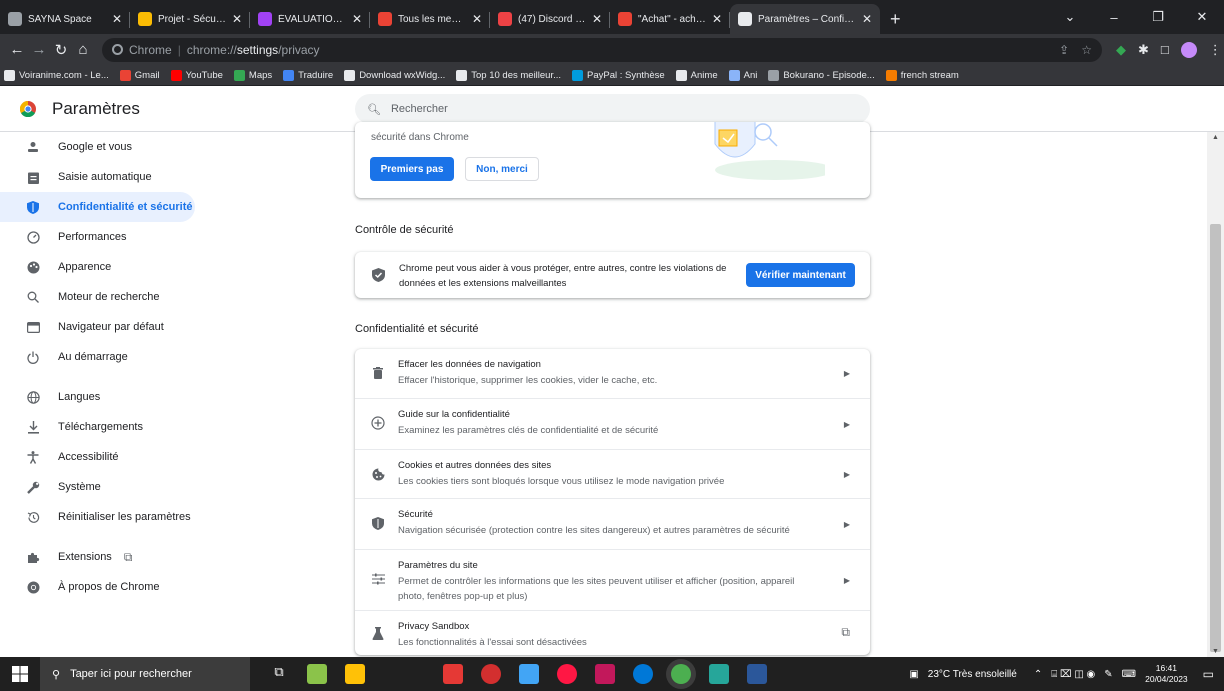 Image resolution: width=1224 pixels, height=691 pixels. Describe the element at coordinates (97, 147) in the screenshot. I see `sidebar-item-0: Google et vous` at that location.